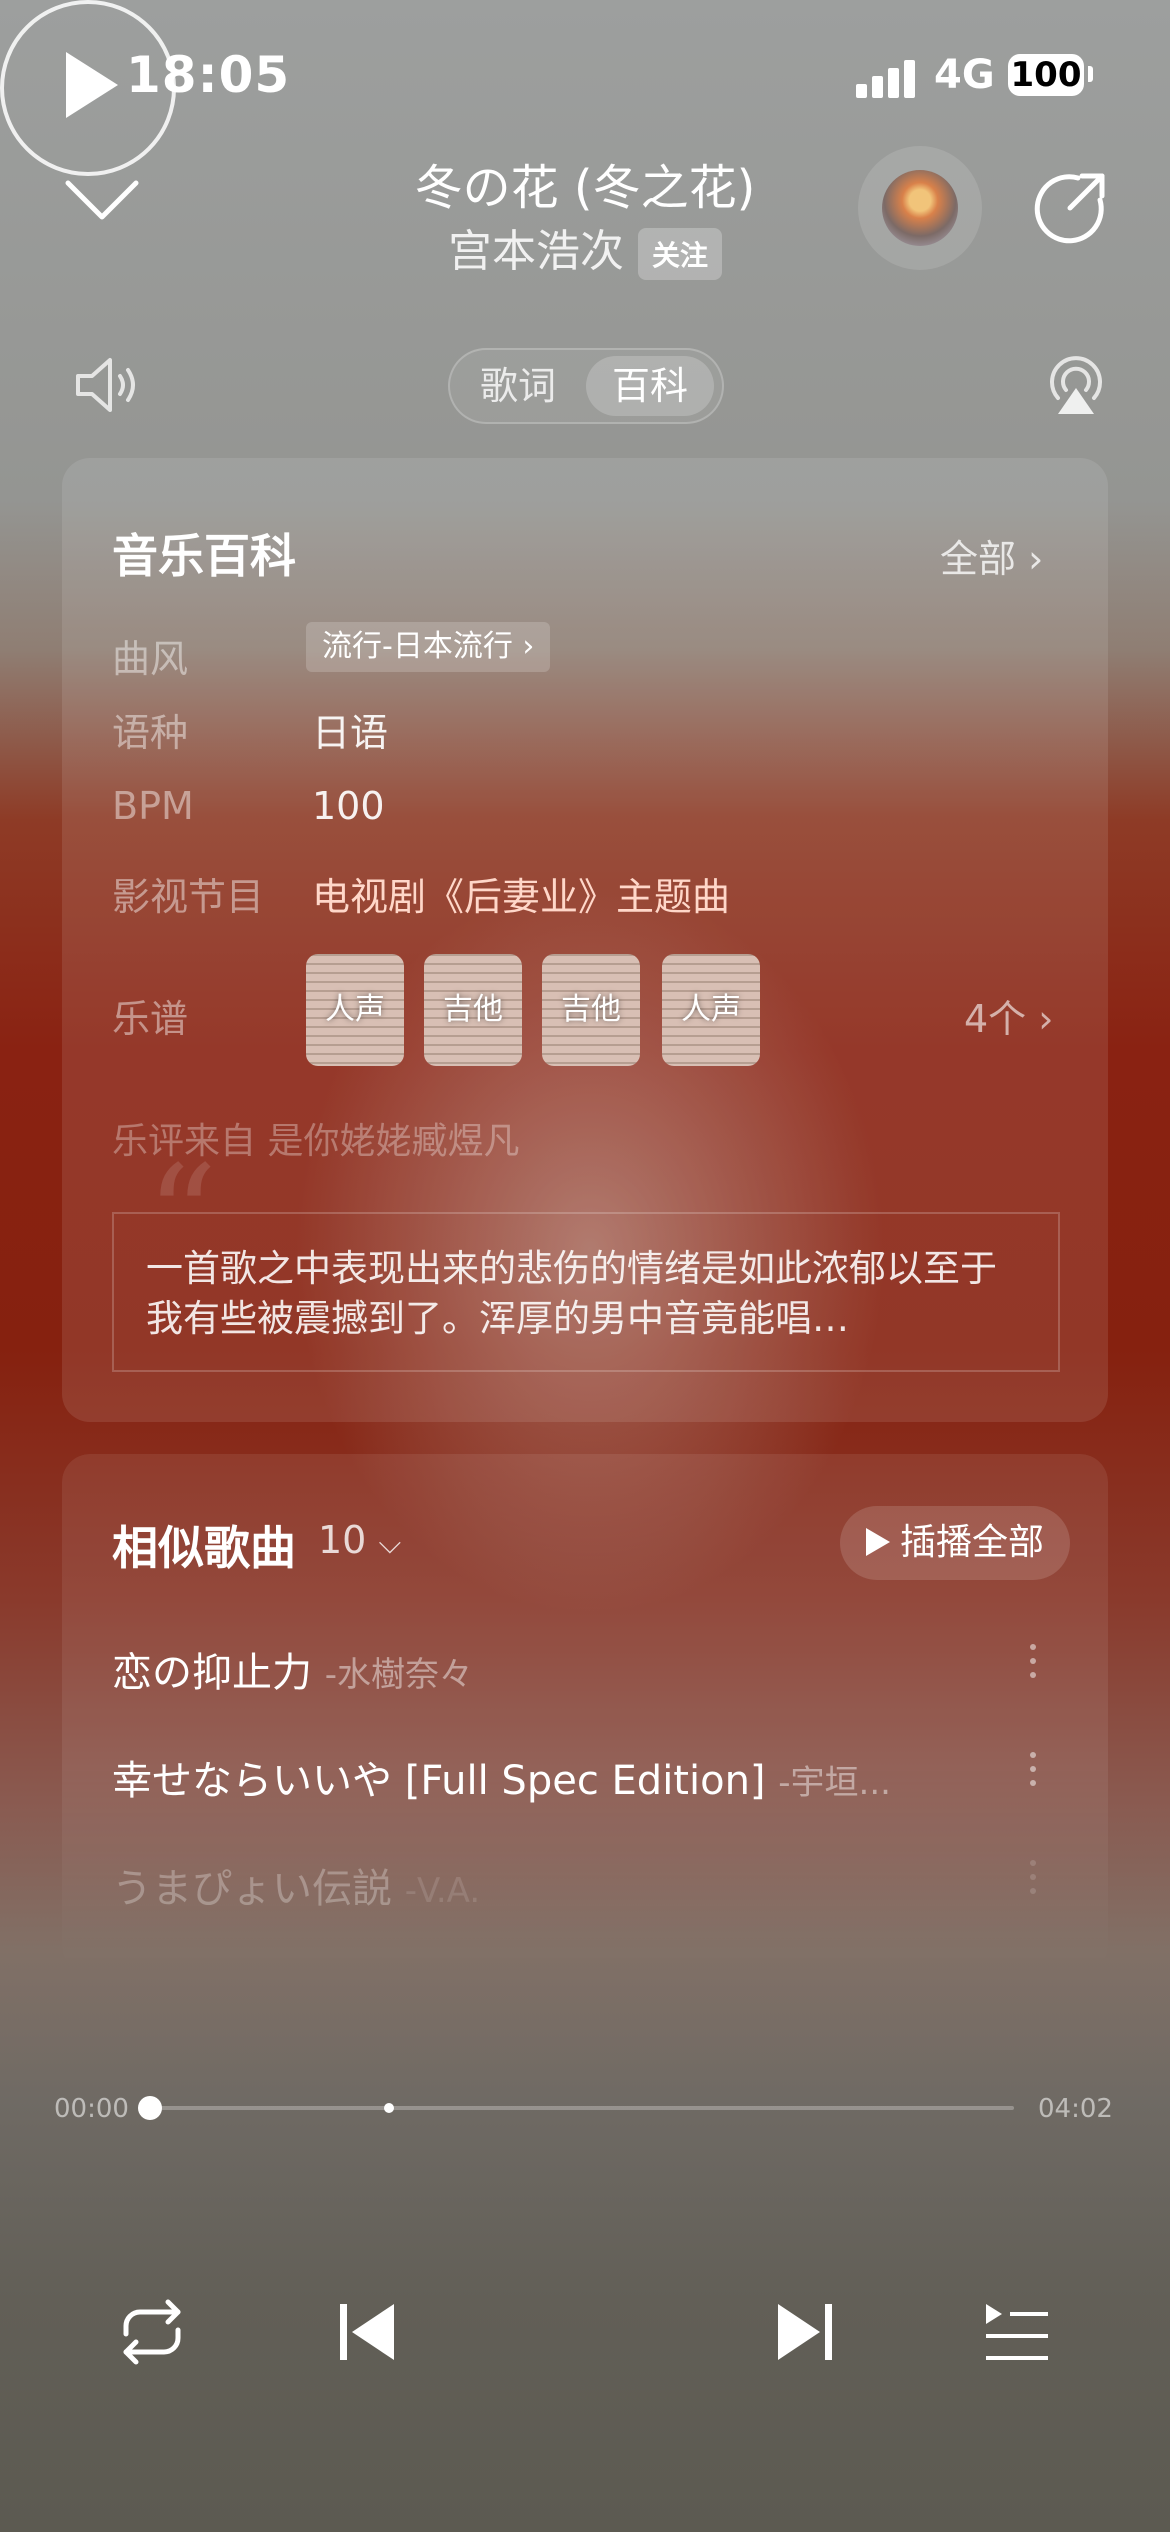 Image resolution: width=1170 pixels, height=2532 pixels. I want to click on similar-count: 10, so click(342, 1540).